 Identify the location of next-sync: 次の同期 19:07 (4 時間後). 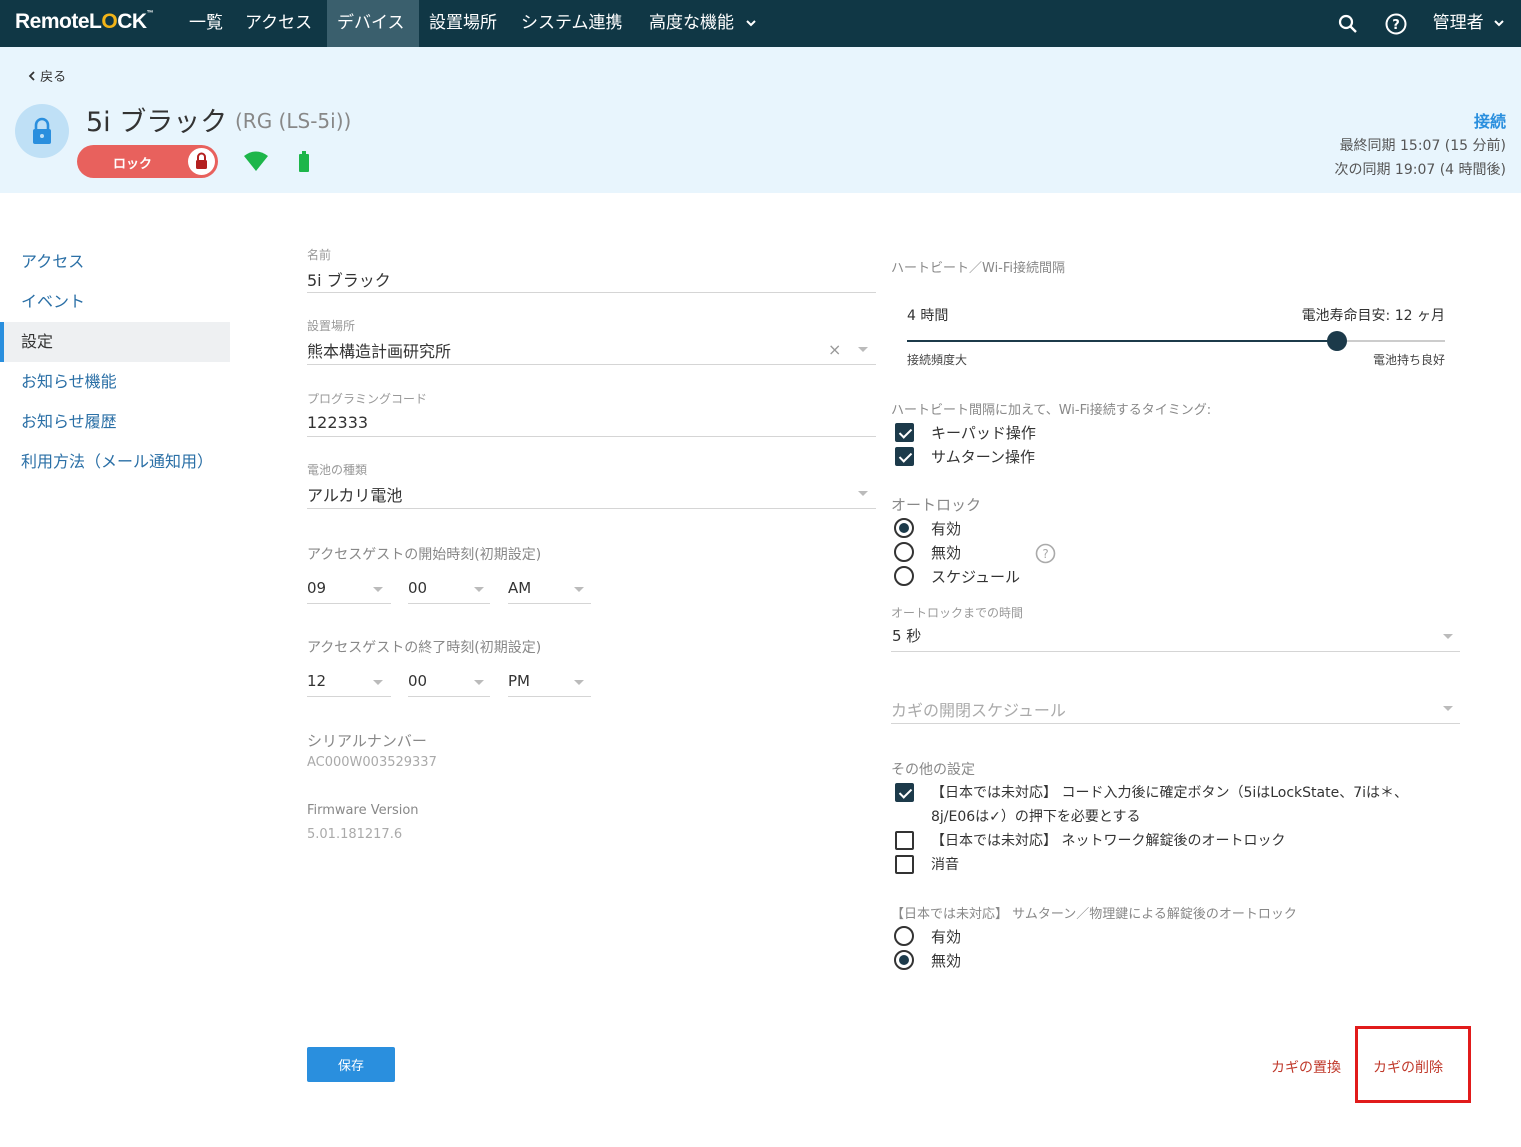
(1420, 170).